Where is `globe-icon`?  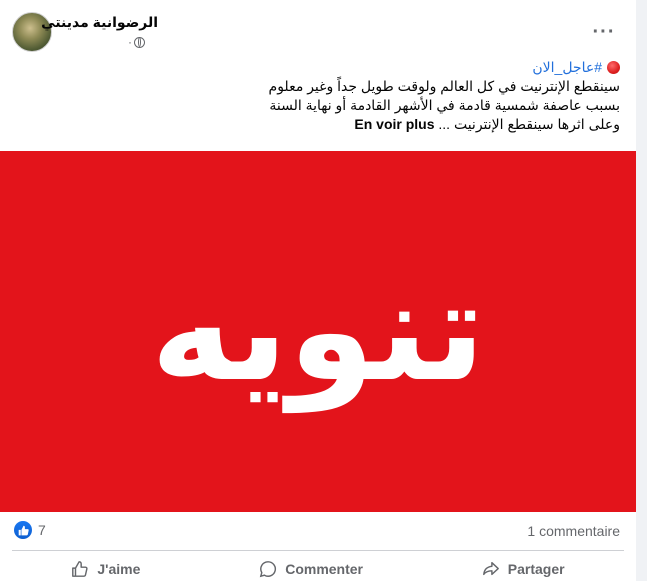
globe-icon is located at coordinates (139, 42).